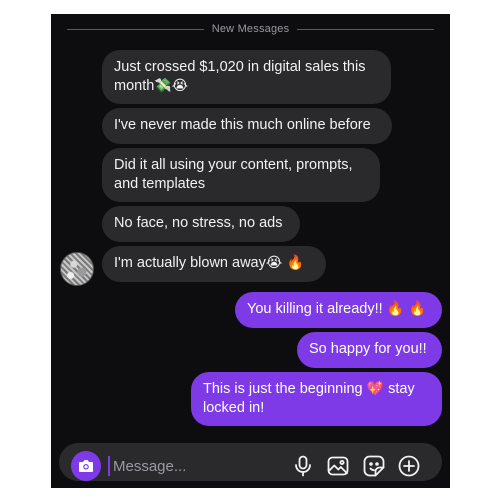  Describe the element at coordinates (375, 389) in the screenshot. I see `message-emoji: 💖` at that location.